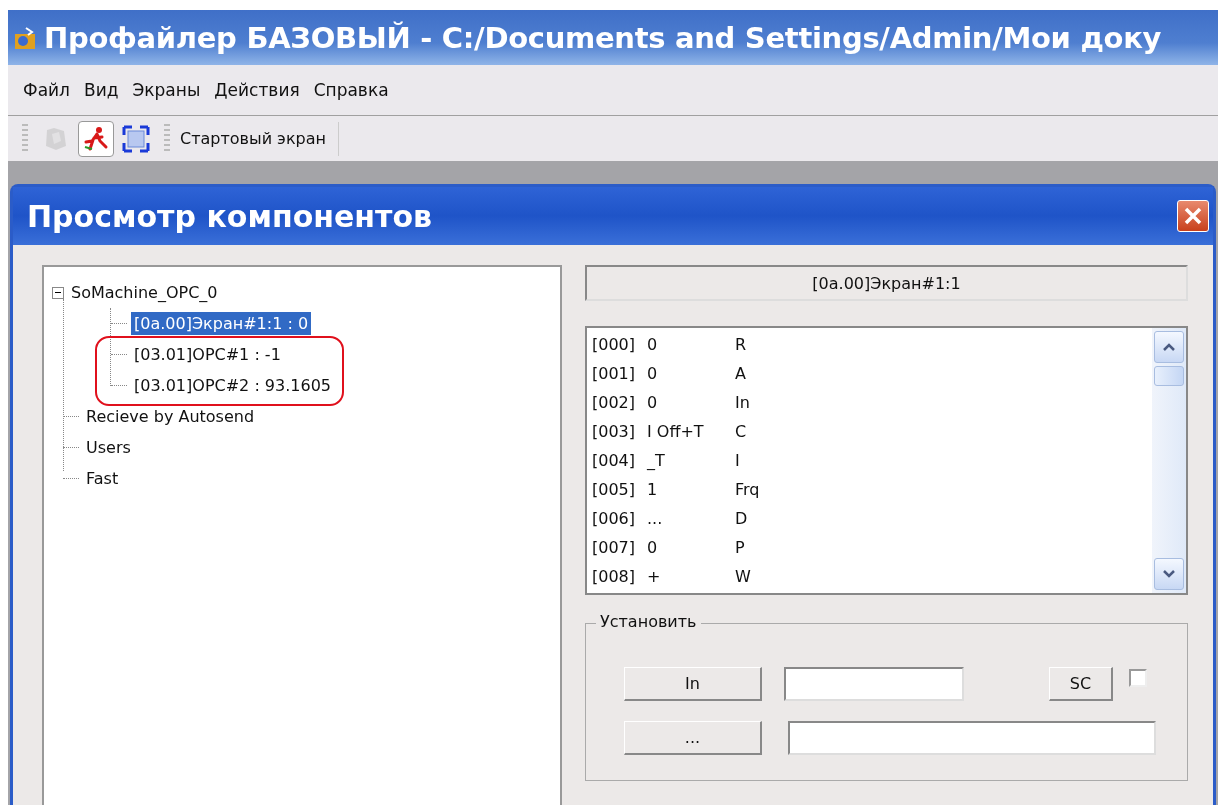  What do you see at coordinates (741, 431) in the screenshot?
I see `register-name: C` at bounding box center [741, 431].